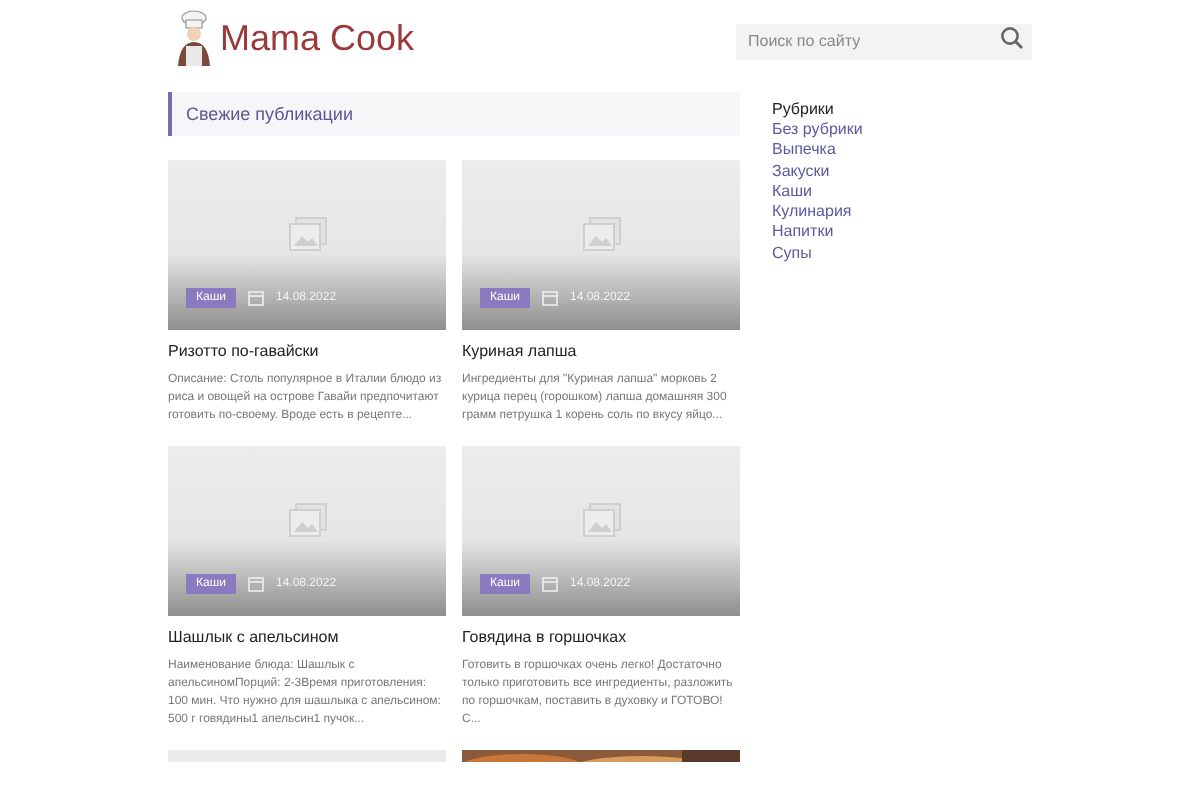  What do you see at coordinates (317, 38) in the screenshot?
I see `site-logo: Mama Cook` at bounding box center [317, 38].